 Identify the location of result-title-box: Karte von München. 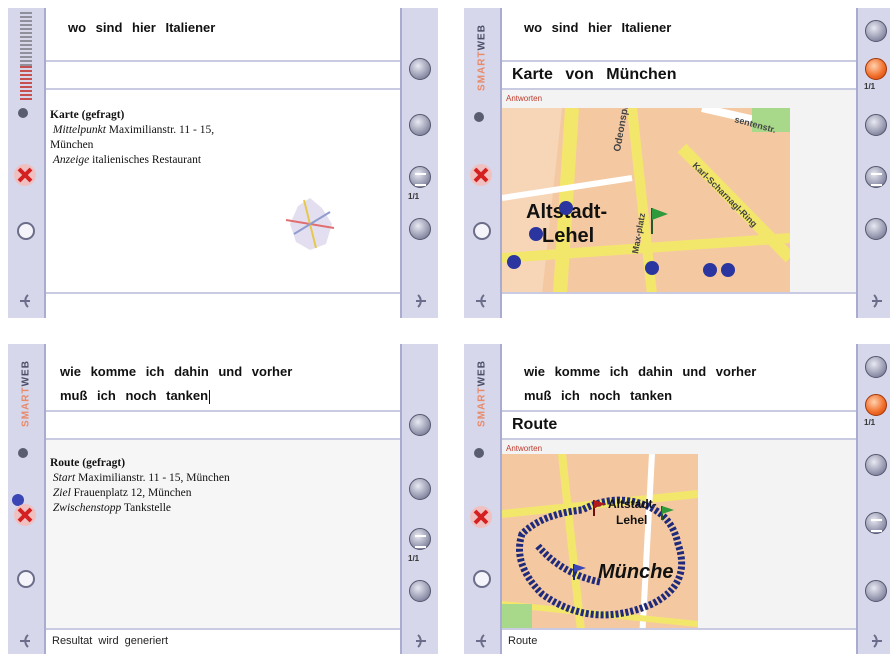
(679, 76).